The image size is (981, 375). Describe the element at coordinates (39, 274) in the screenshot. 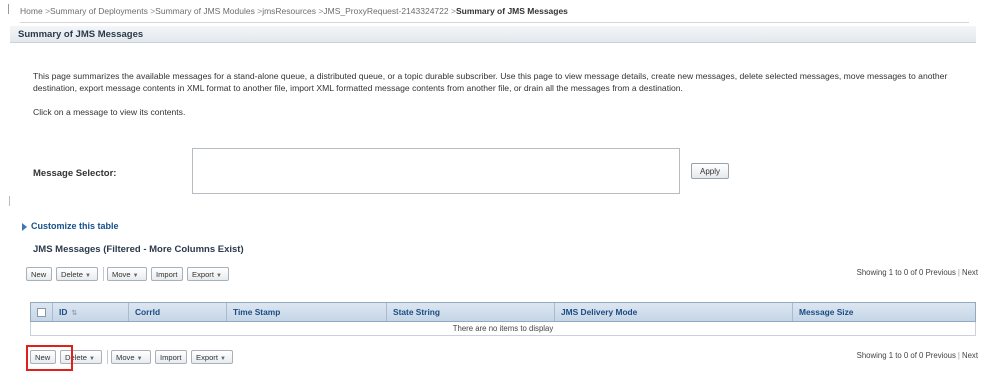

I see `new-button: New` at that location.